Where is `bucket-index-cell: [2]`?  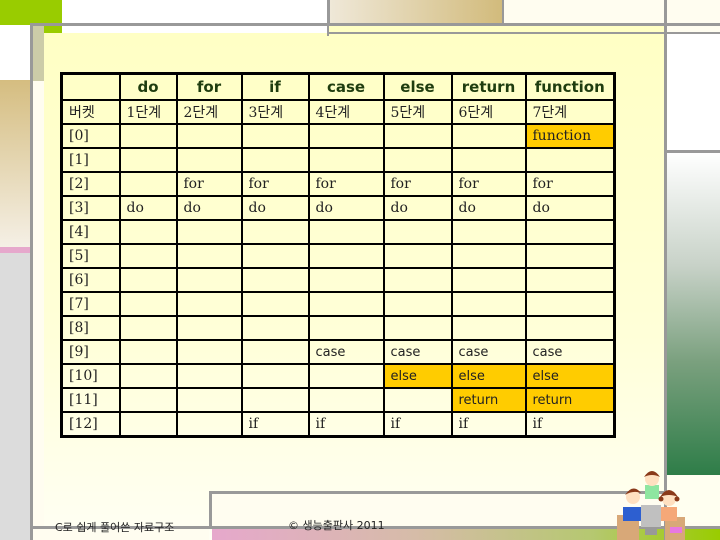 bucket-index-cell: [2] is located at coordinates (90, 184).